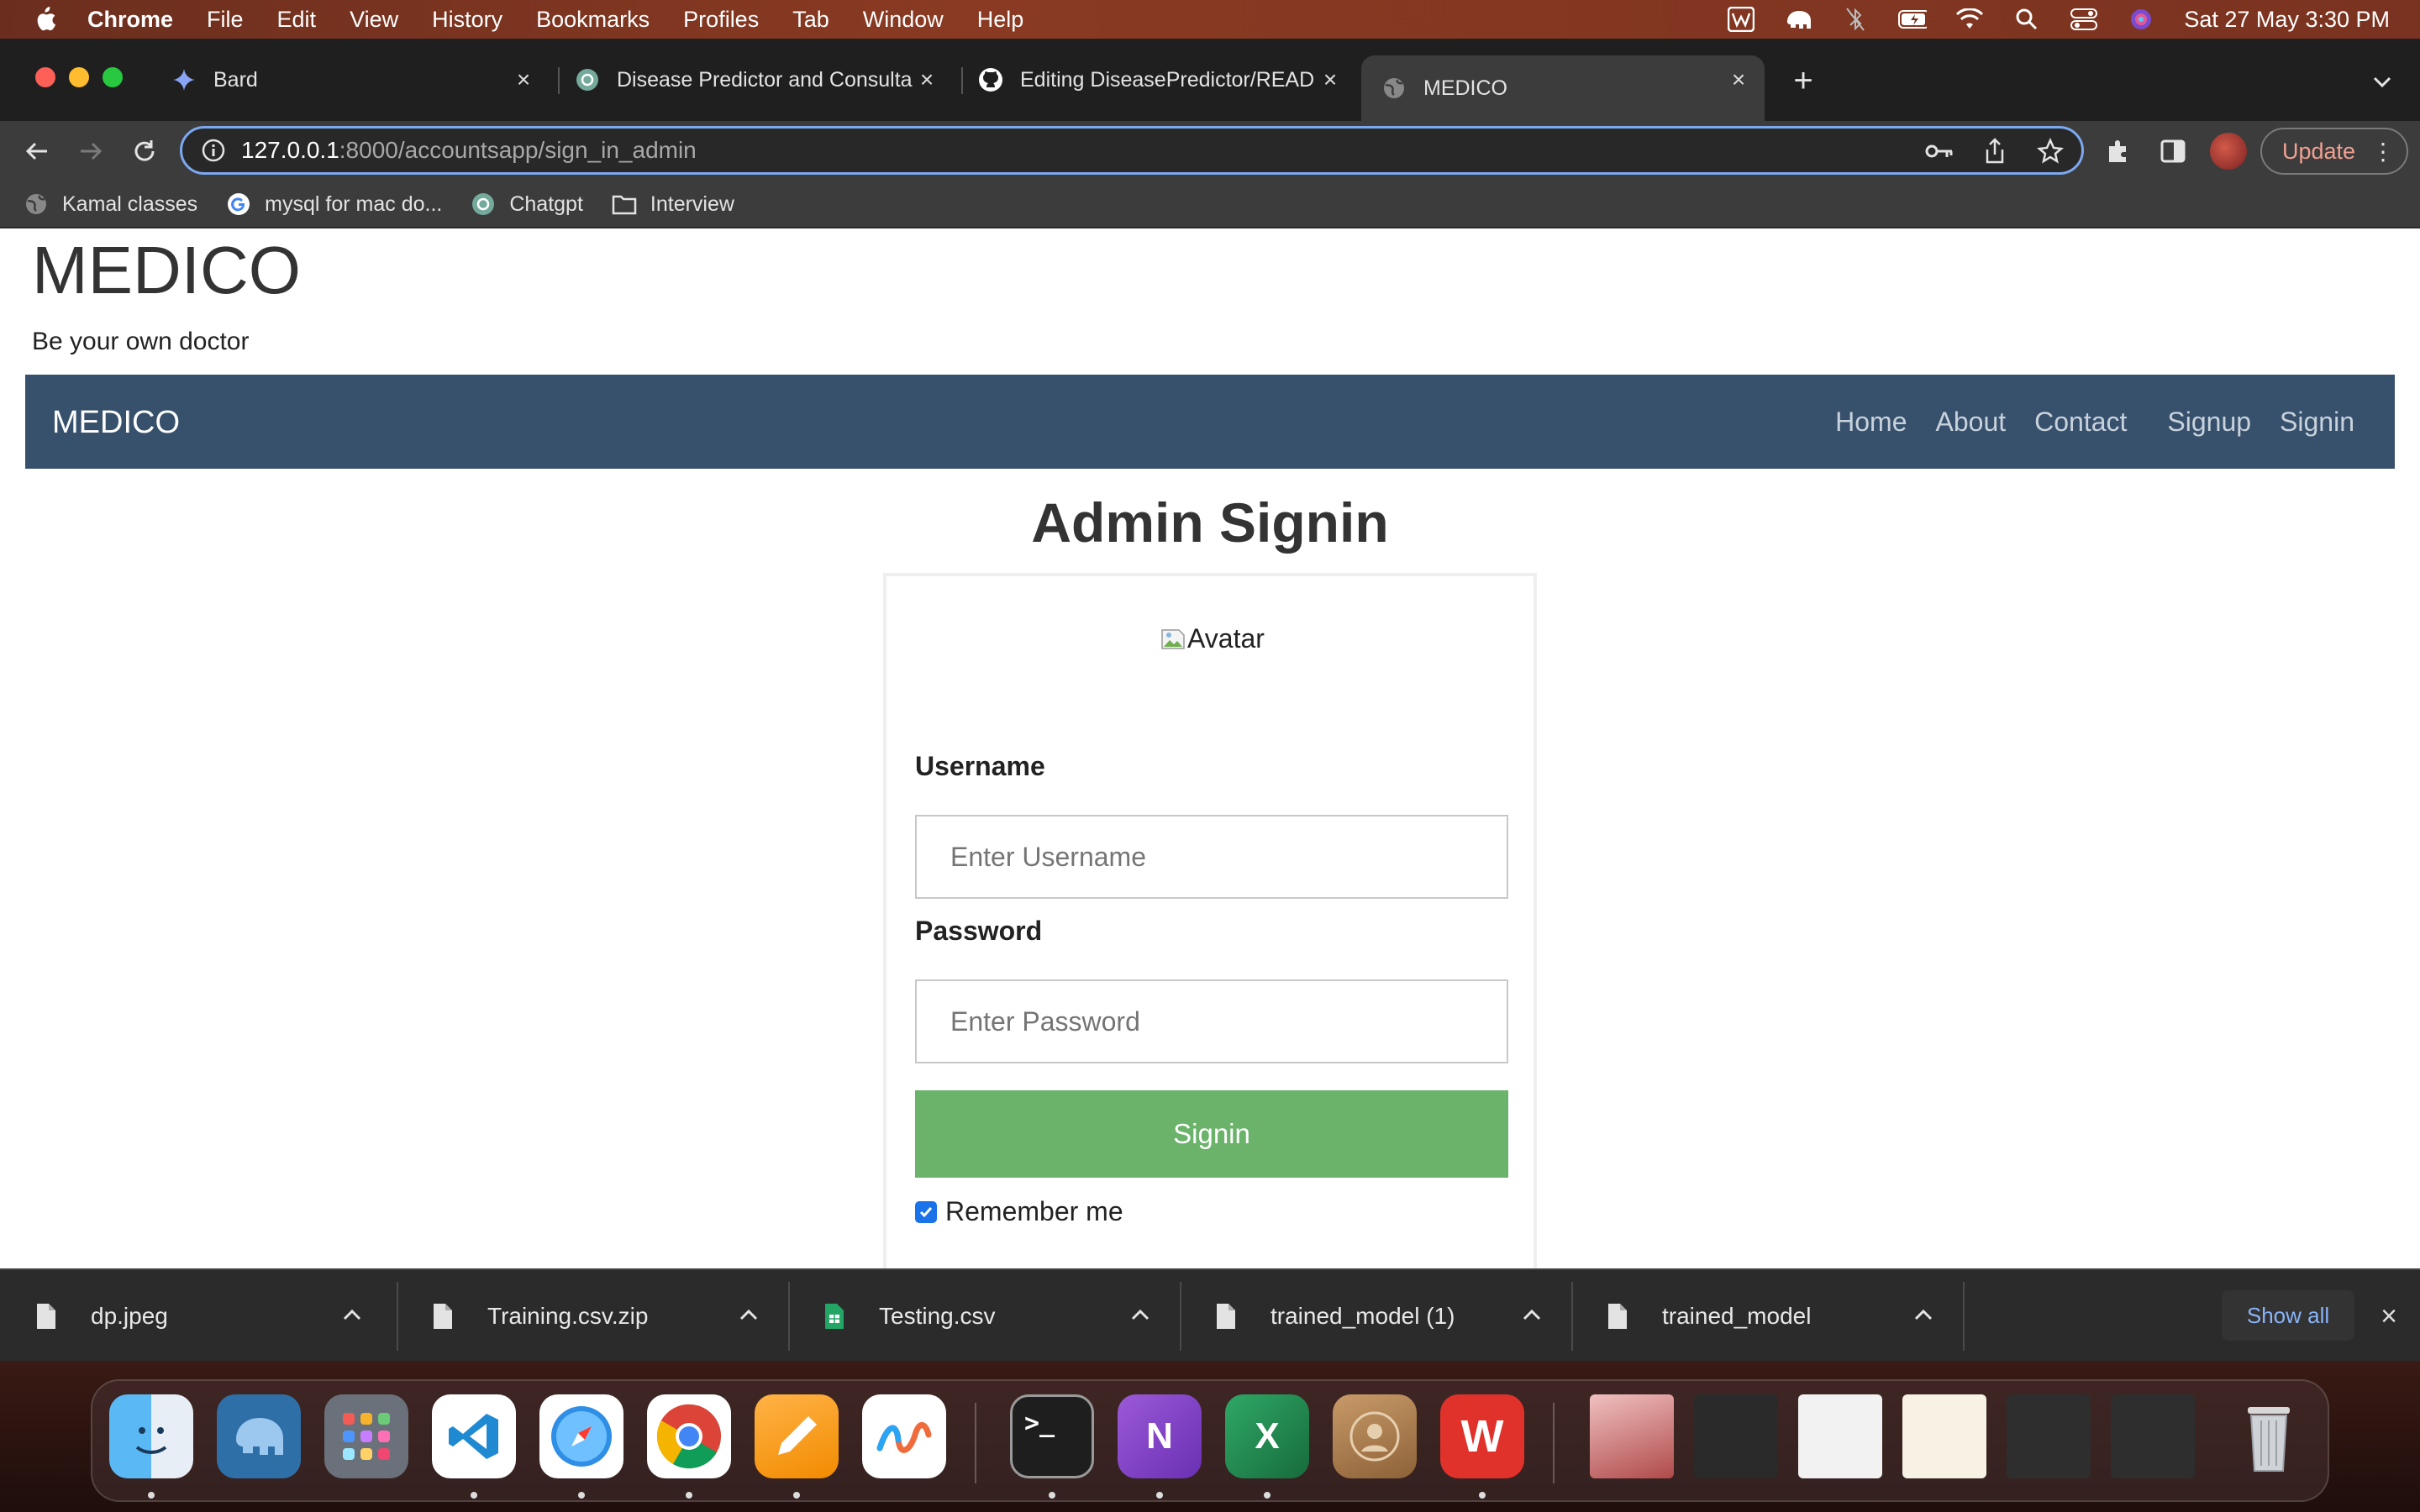  I want to click on tableplus-elephant-icon, so click(259, 1436).